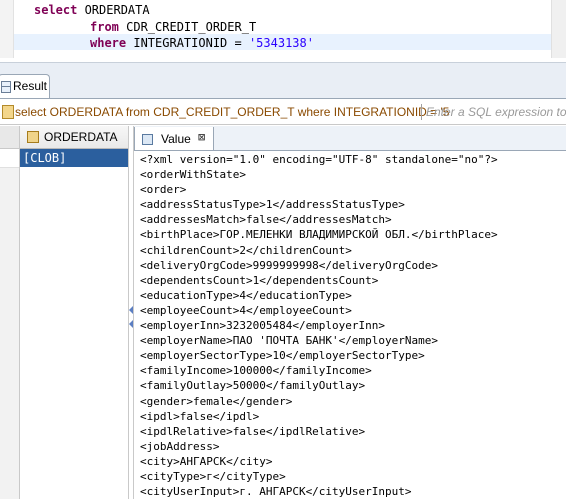  What do you see at coordinates (7, 29) in the screenshot?
I see `editor-gutter` at bounding box center [7, 29].